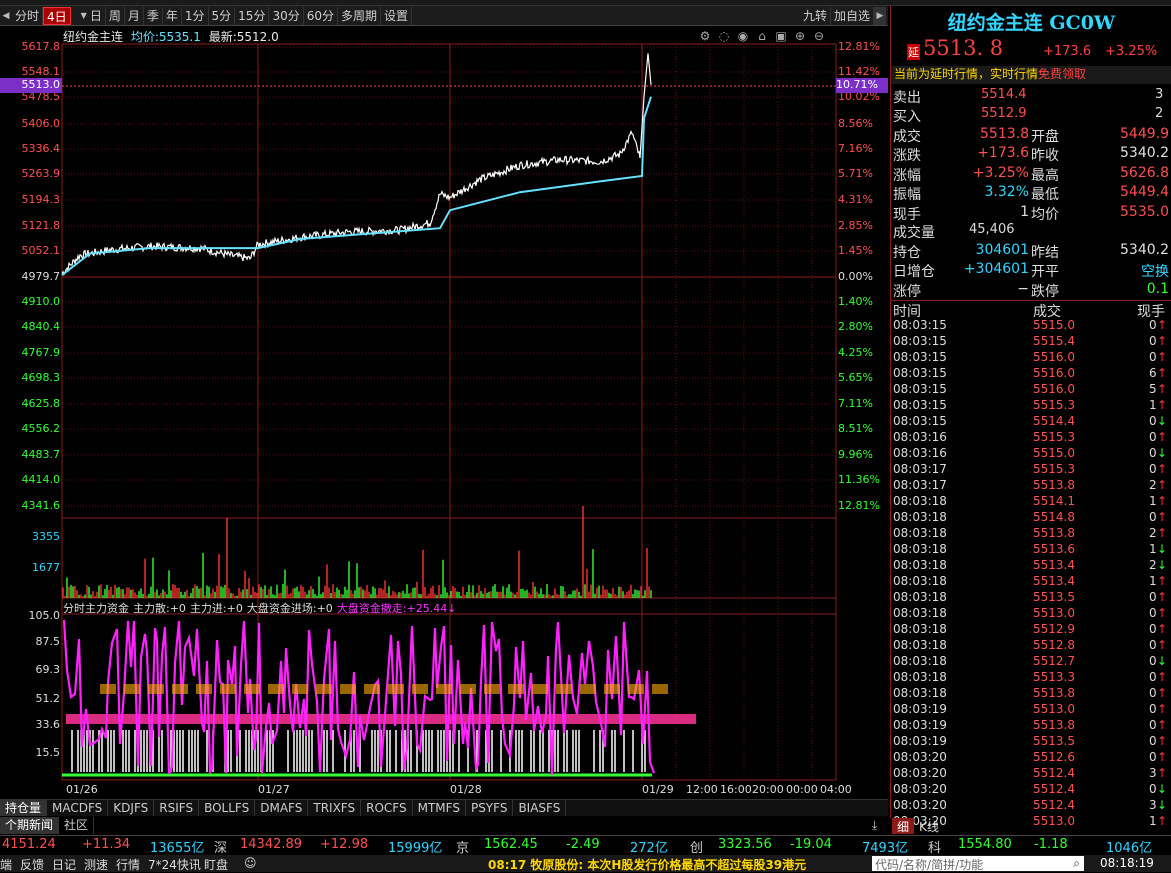 The height and width of the screenshot is (873, 1171). What do you see at coordinates (802, 789) in the screenshot?
I see `date-tick: 00:00` at bounding box center [802, 789].